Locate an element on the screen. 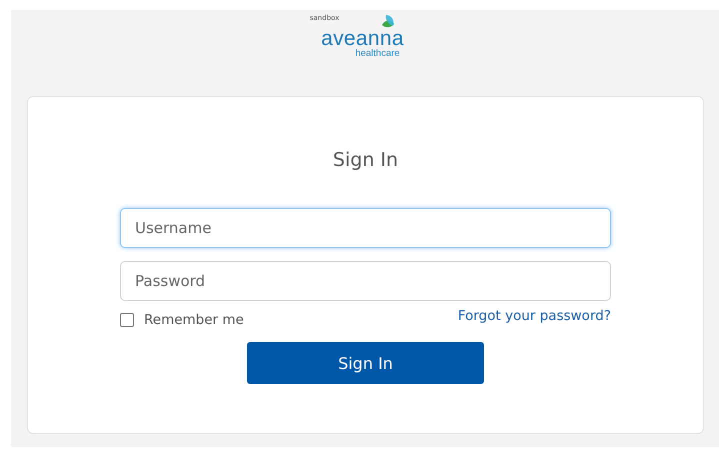  form-title: Sign In is located at coordinates (365, 160).